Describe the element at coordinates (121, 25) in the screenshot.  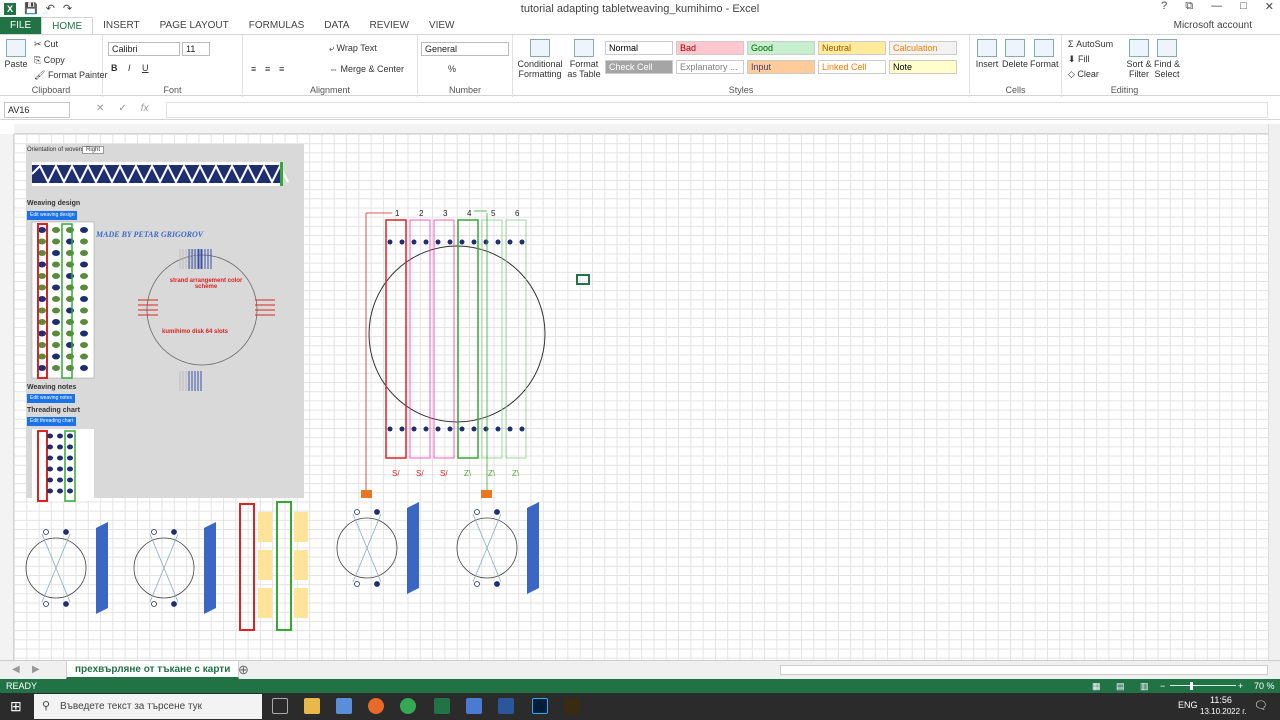
I see `tab-insert: INSERT` at that location.